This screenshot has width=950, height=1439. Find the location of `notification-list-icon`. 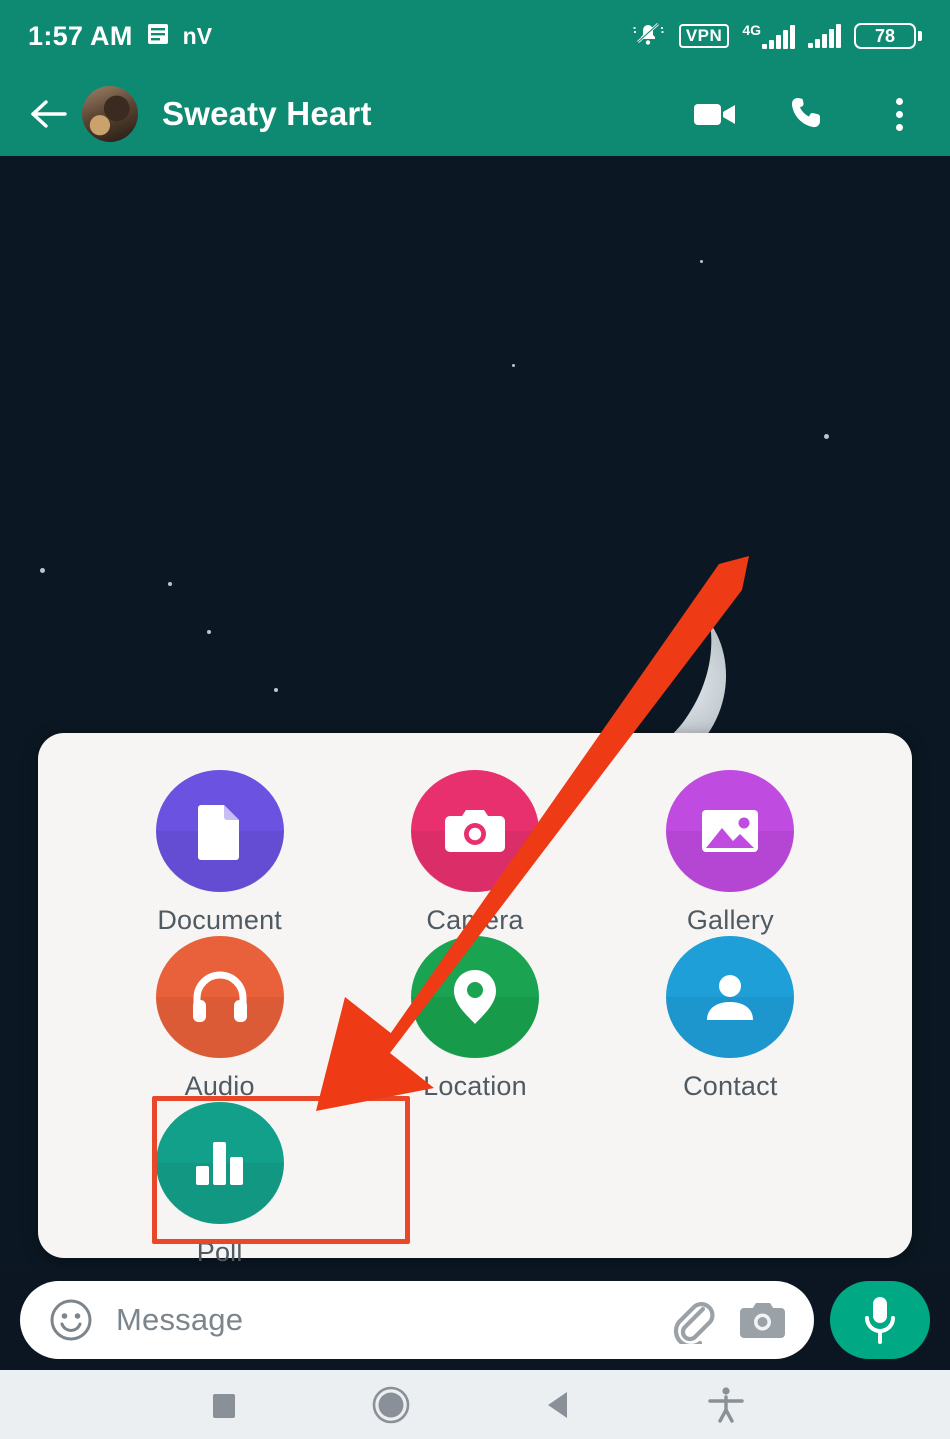

notification-list-icon is located at coordinates (158, 36).